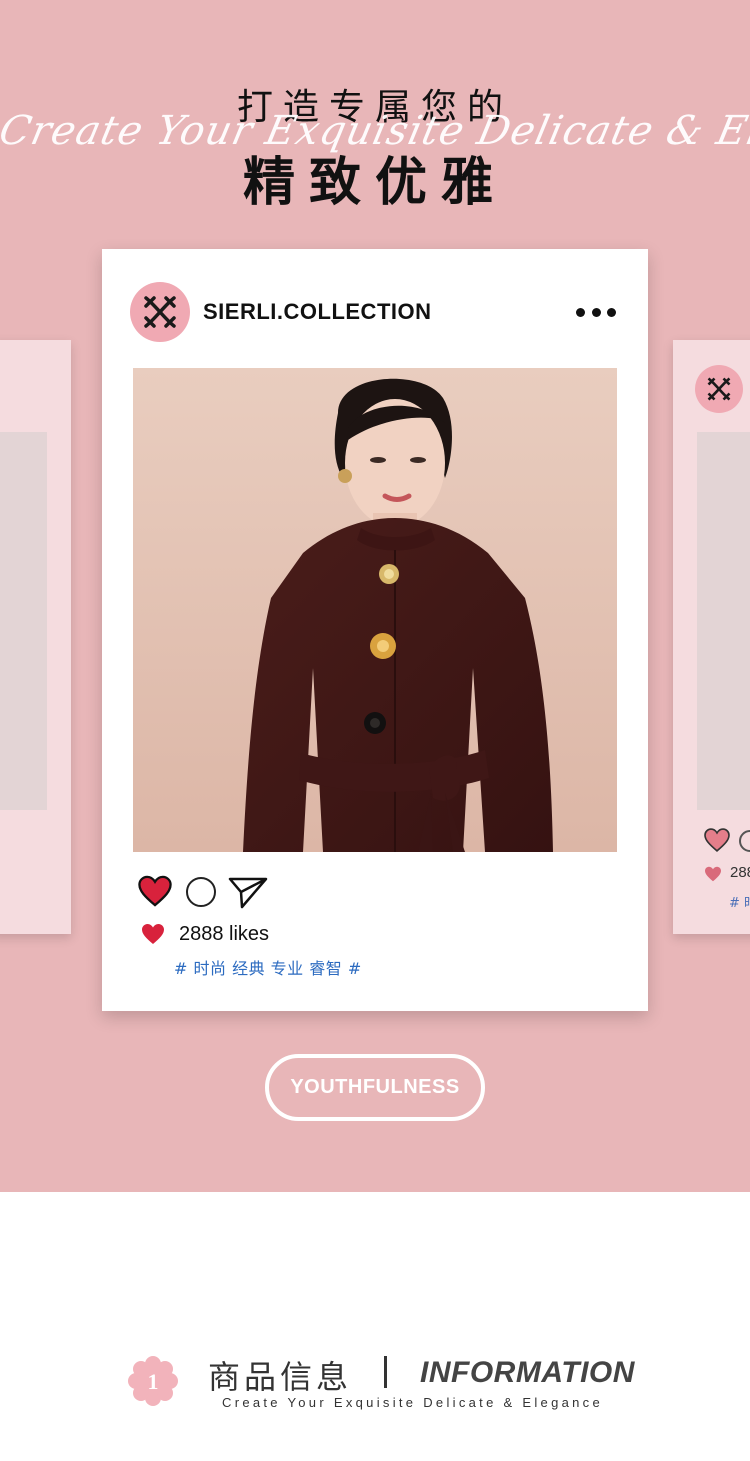 This screenshot has width=750, height=1461. What do you see at coordinates (385, 1372) in the screenshot?
I see `info-divider` at bounding box center [385, 1372].